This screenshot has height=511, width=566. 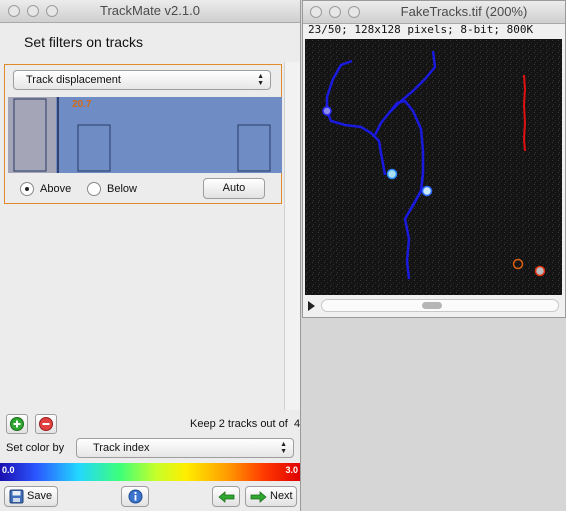 What do you see at coordinates (316, 12) in the screenshot?
I see `close-window-button` at bounding box center [316, 12].